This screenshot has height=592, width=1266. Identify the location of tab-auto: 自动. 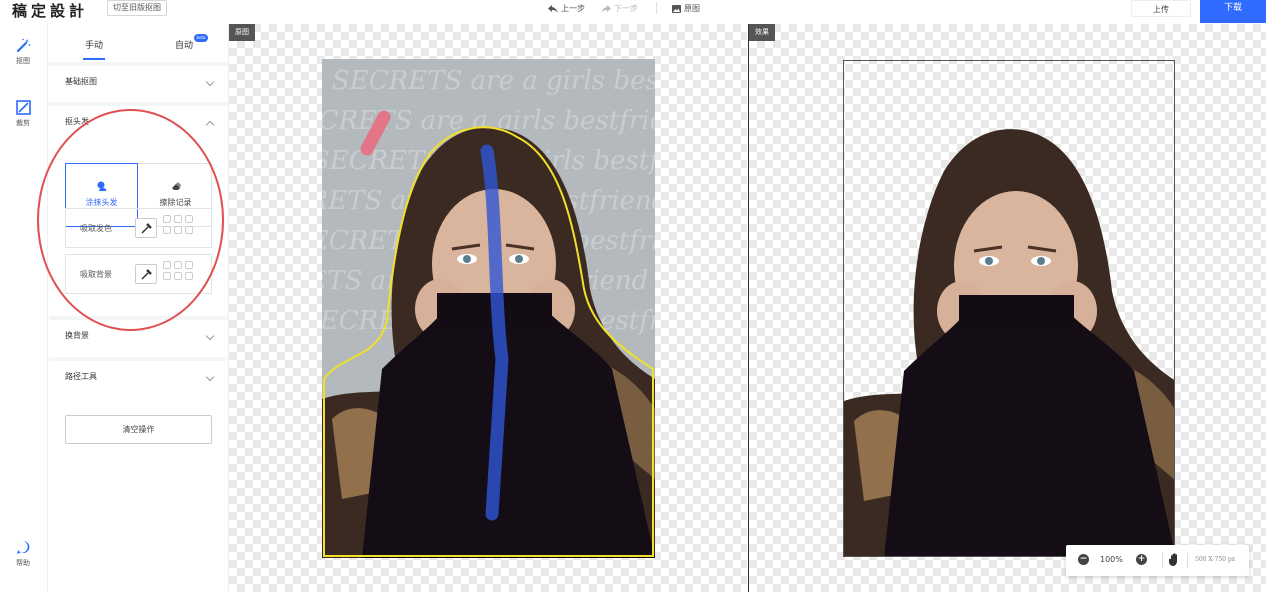
(184, 44).